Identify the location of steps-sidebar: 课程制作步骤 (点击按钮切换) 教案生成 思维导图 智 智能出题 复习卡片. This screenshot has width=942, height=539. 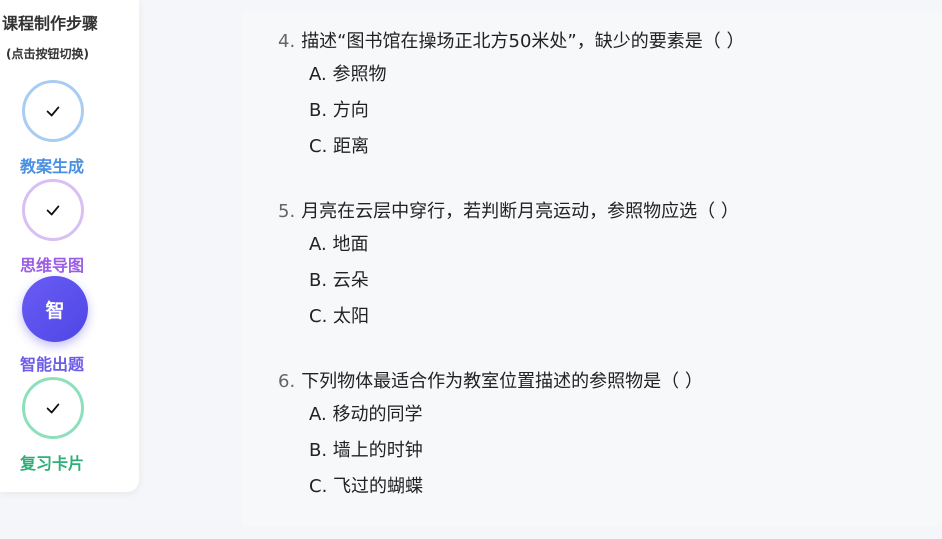
(69, 246).